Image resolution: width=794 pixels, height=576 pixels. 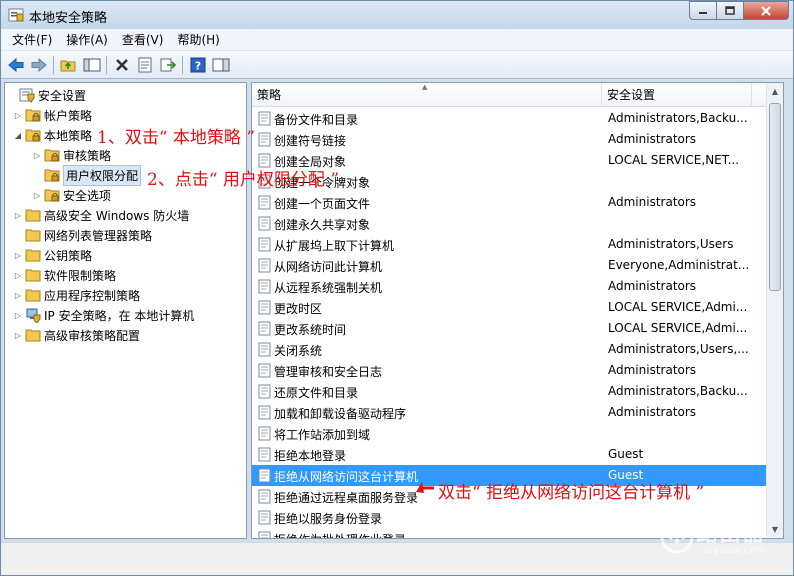 I want to click on annotation-step1: 1、双击“ 本地策略 ”, so click(x=176, y=138).